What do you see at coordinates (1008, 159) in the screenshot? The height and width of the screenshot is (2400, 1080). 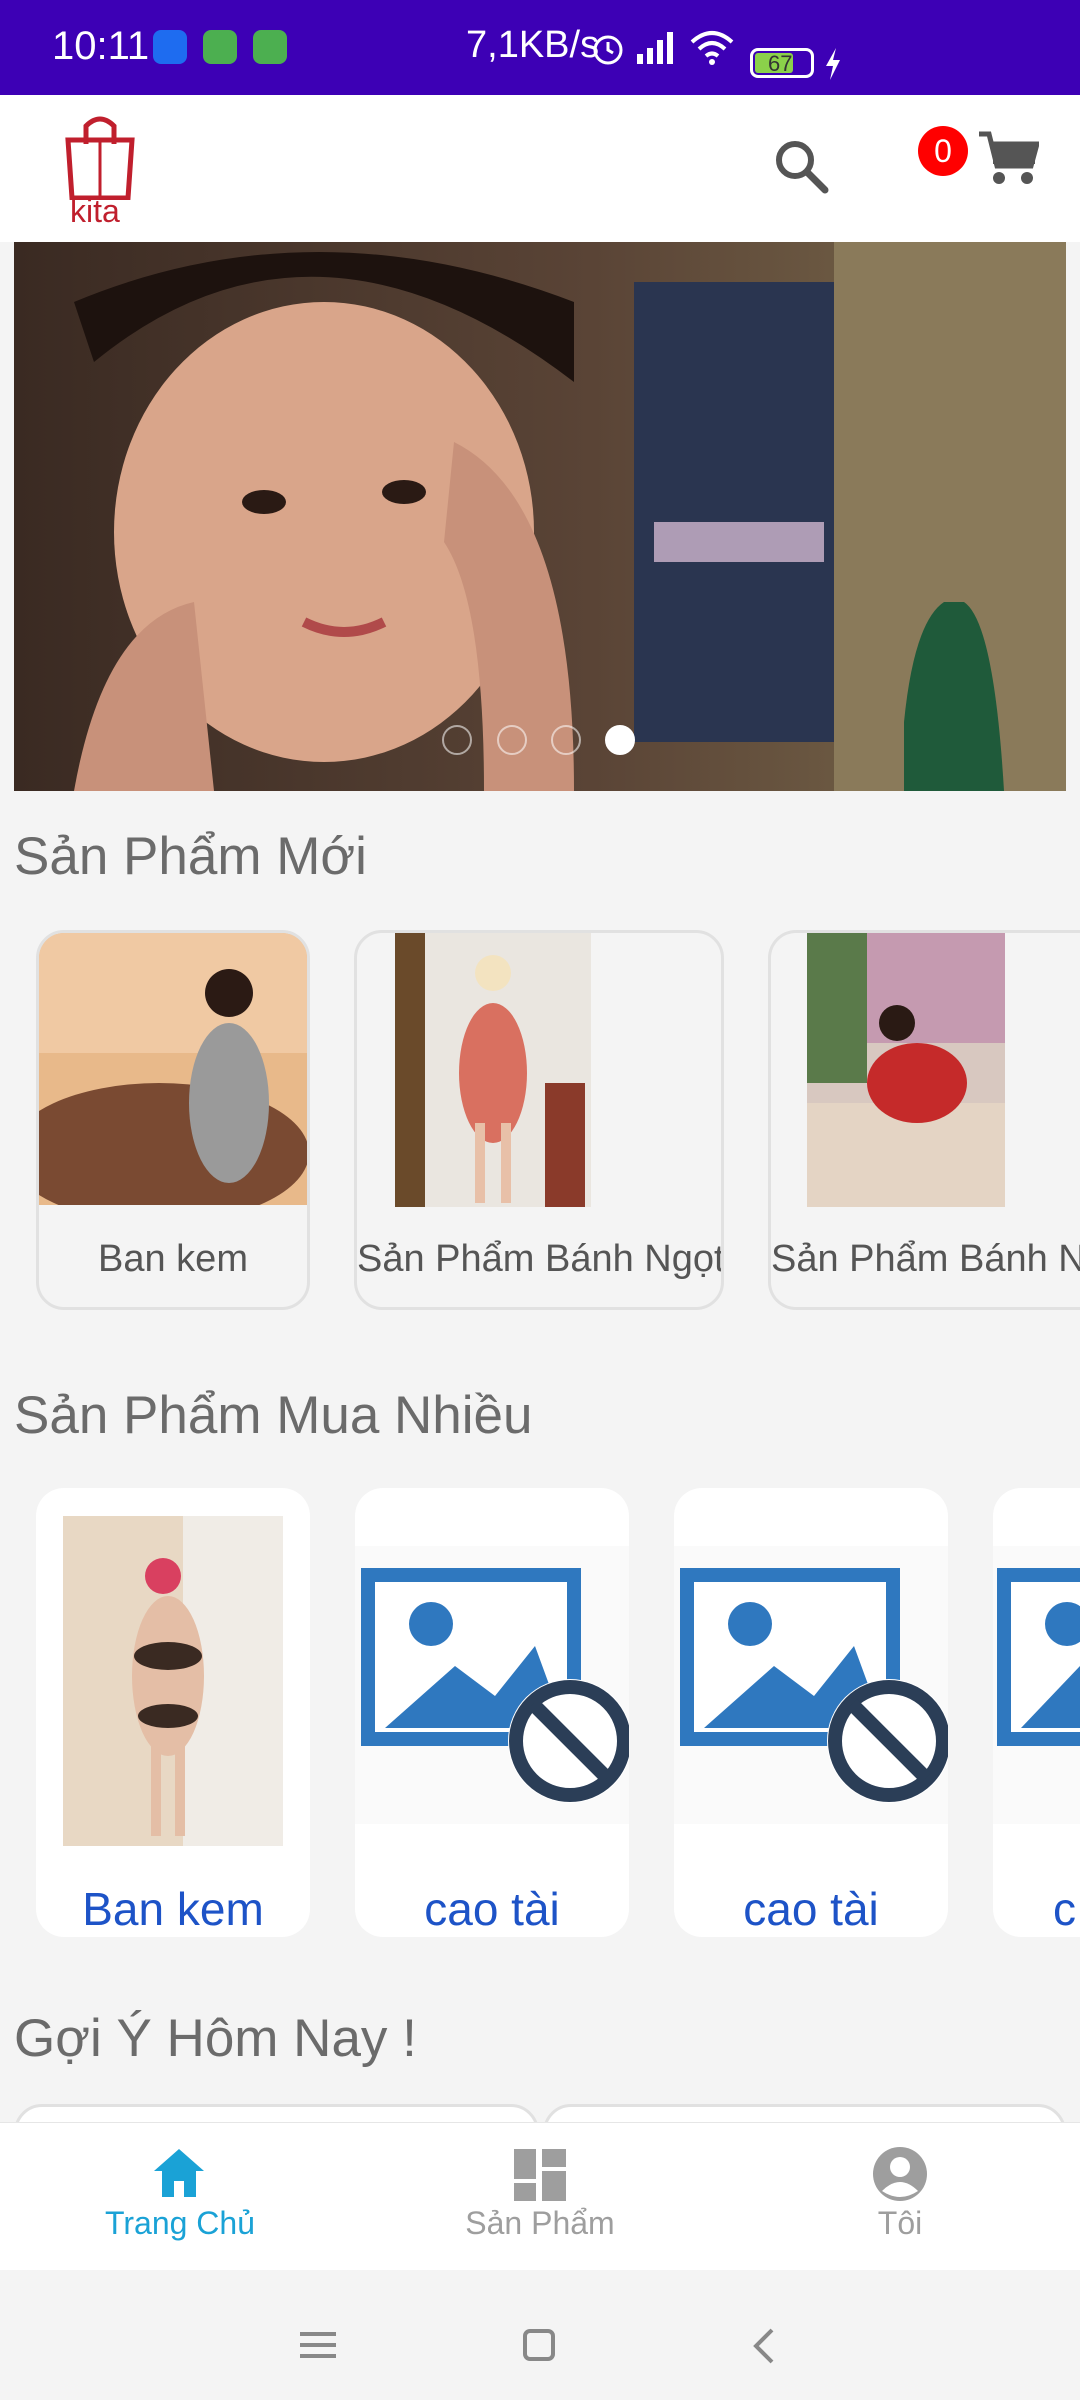 I see `cart-icon` at bounding box center [1008, 159].